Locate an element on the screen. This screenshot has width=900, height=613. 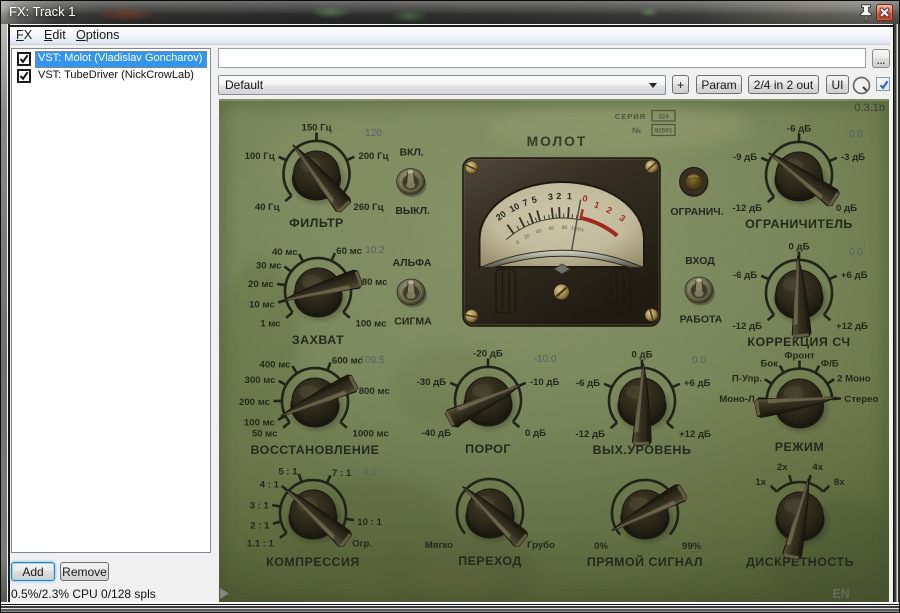
svg-text: МОЛОТ is located at coordinates (557, 141).